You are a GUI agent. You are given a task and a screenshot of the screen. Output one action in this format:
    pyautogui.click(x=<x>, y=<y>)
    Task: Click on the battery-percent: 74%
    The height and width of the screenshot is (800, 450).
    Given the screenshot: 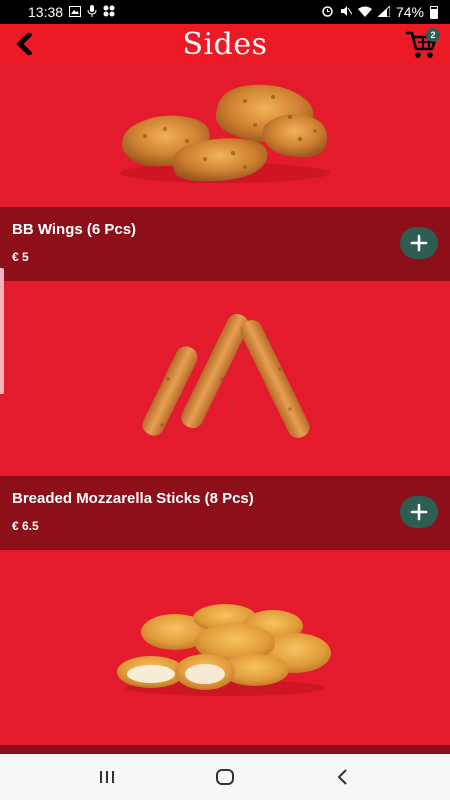 What is the action you would take?
    pyautogui.click(x=409, y=12)
    